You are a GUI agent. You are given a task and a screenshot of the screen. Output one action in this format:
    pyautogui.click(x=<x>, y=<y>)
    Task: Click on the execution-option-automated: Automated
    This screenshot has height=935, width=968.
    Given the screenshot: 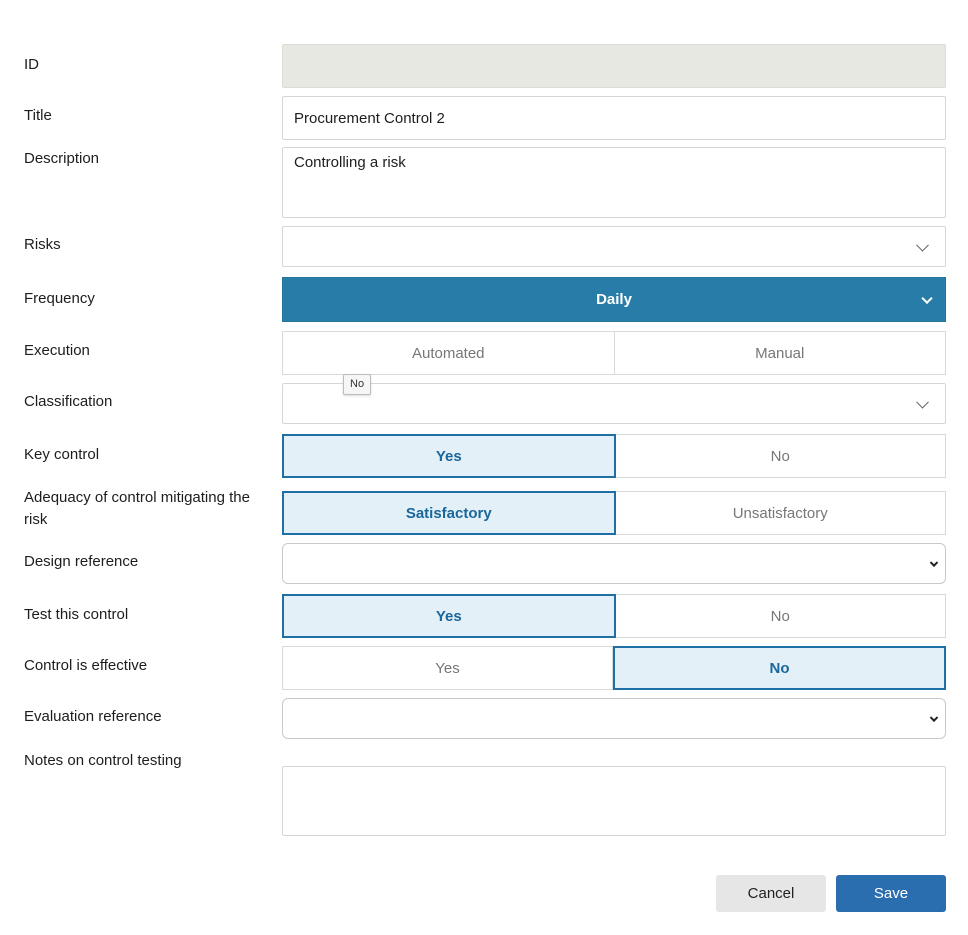 What is the action you would take?
    pyautogui.click(x=448, y=353)
    